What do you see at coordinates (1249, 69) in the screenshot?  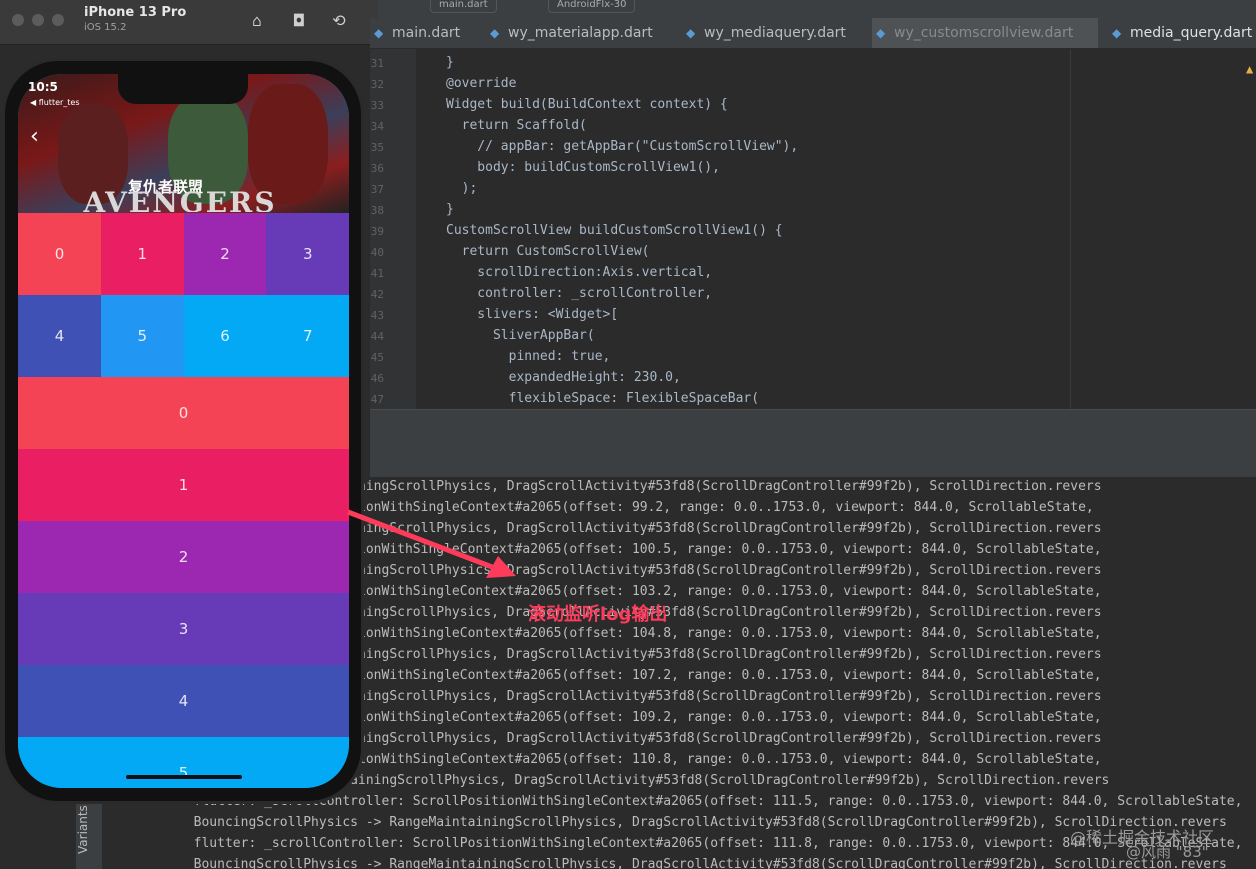 I see `warning-icon: ▲` at bounding box center [1249, 69].